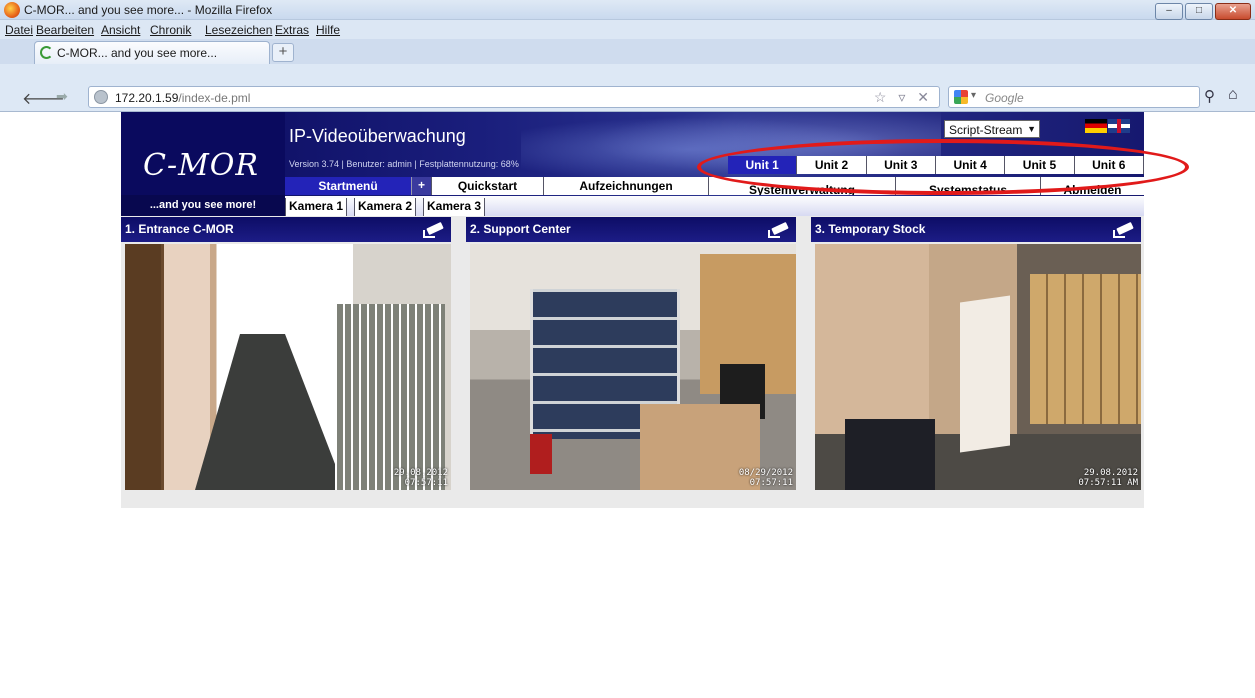  What do you see at coordinates (46, 52) in the screenshot?
I see `loading-throbber-icon` at bounding box center [46, 52].